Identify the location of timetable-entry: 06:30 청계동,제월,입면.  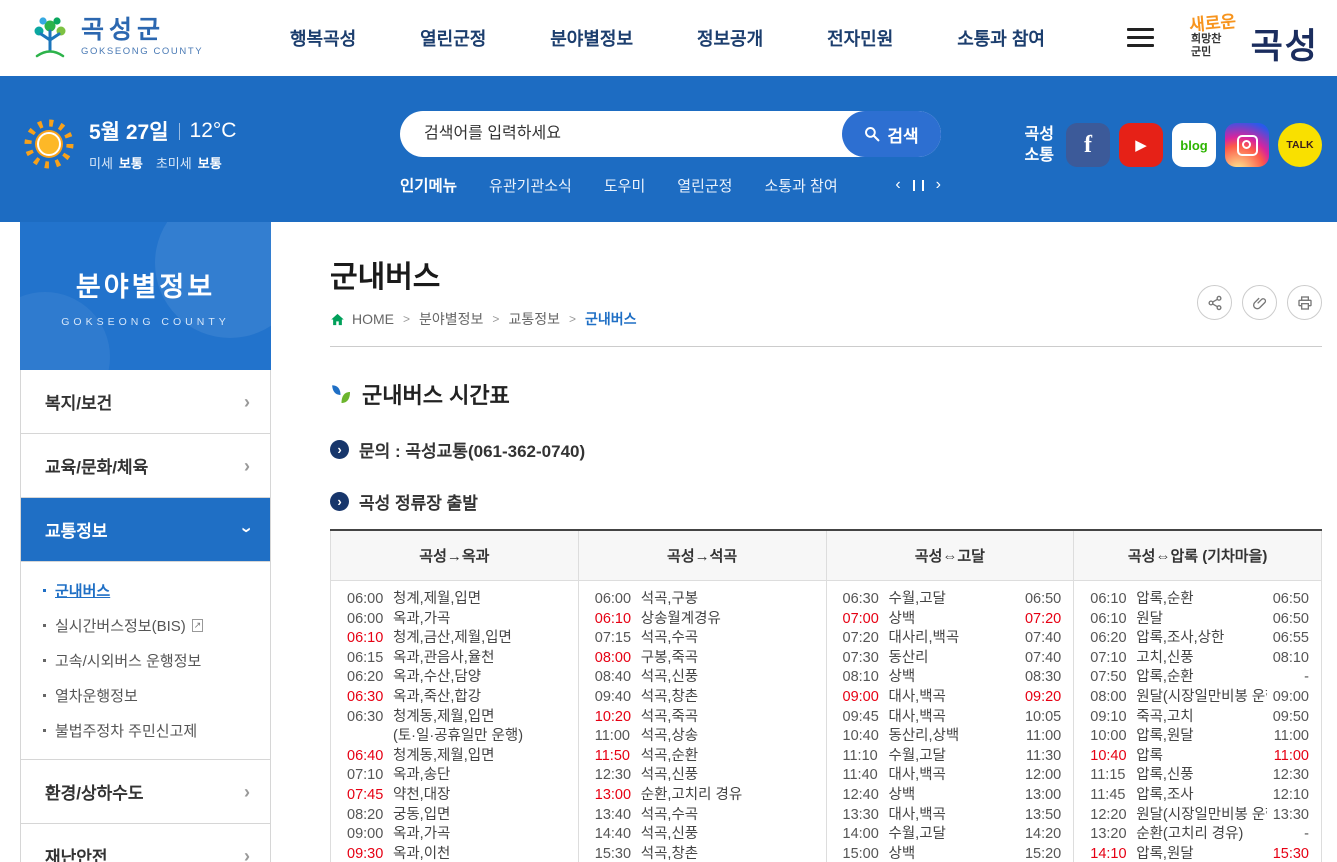
(421, 716).